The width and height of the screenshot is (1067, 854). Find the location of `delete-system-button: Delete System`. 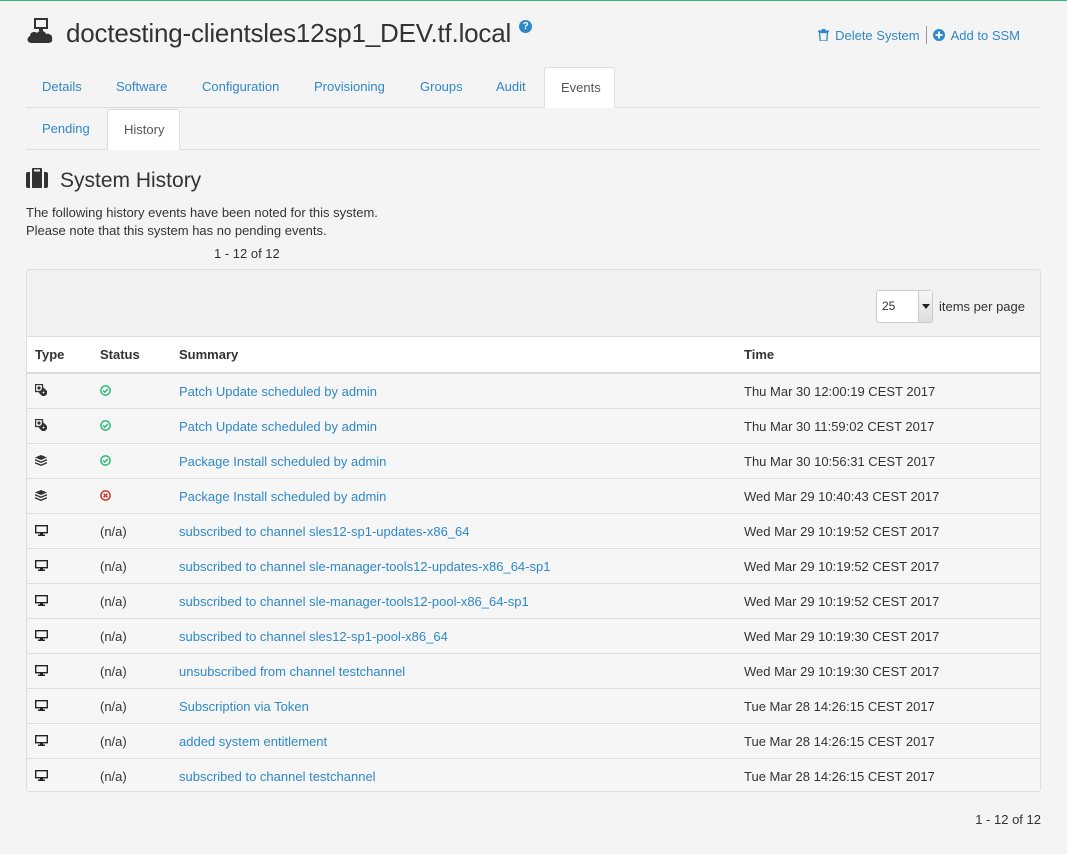

delete-system-button: Delete System is located at coordinates (869, 35).